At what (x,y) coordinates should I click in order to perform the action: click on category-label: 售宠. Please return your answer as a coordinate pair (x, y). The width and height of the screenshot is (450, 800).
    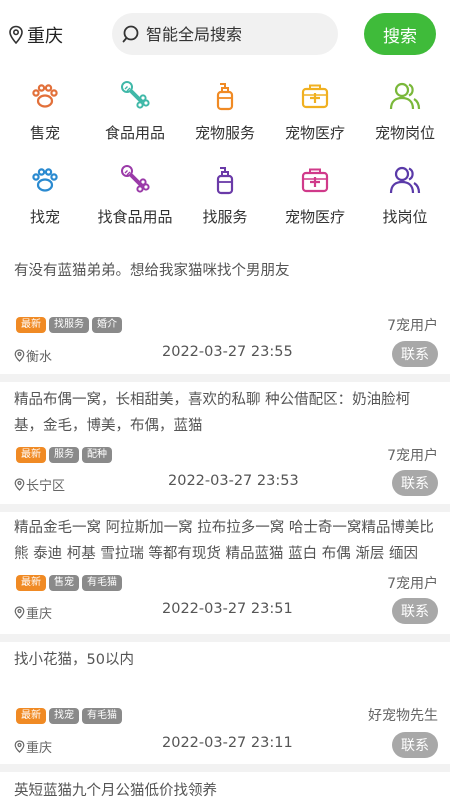
    Looking at the image, I should click on (44, 133).